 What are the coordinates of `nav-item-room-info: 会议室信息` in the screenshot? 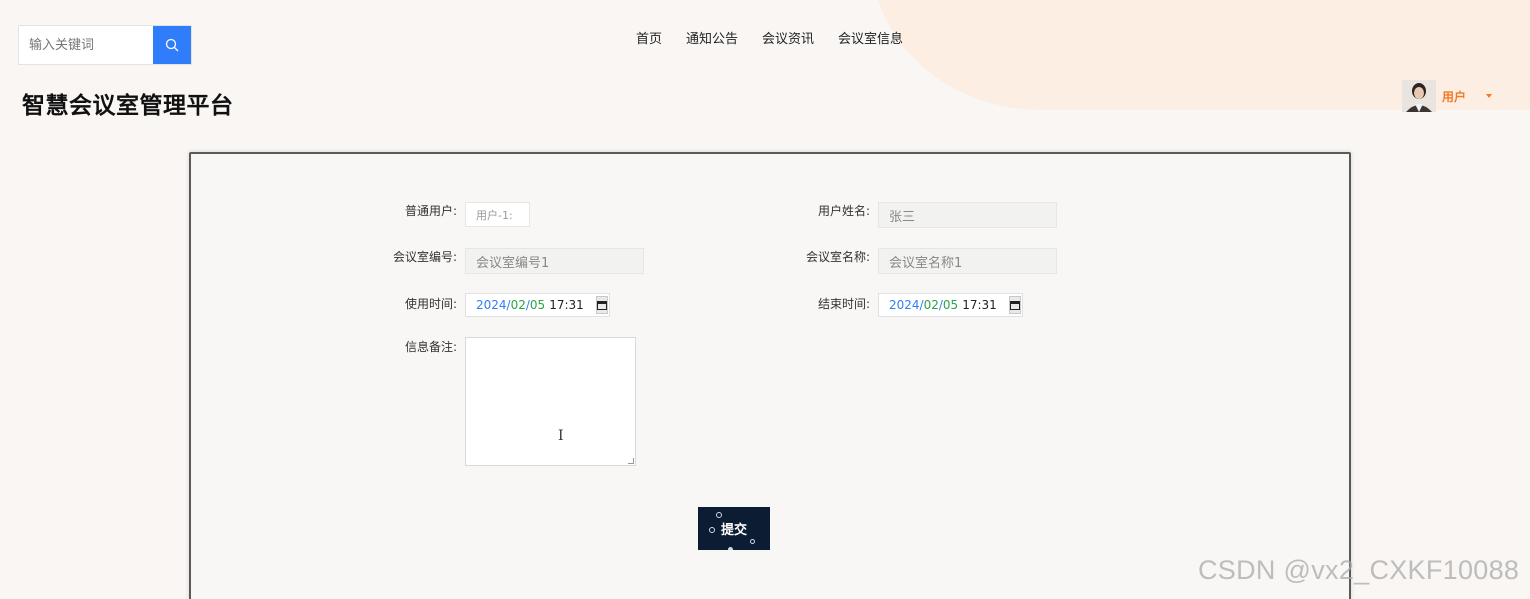 It's located at (870, 40).